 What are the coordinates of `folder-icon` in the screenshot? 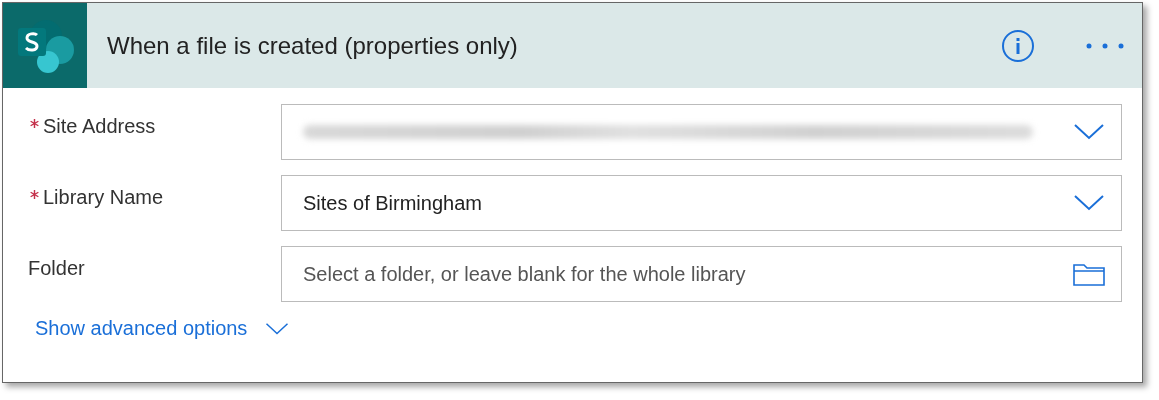 It's located at (1089, 274).